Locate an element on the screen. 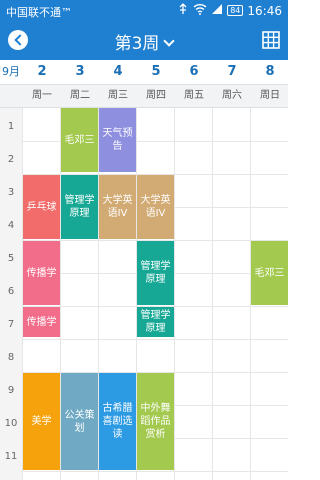 The width and height of the screenshot is (320, 480). course-block-communication-b: 传播学 is located at coordinates (41, 322).